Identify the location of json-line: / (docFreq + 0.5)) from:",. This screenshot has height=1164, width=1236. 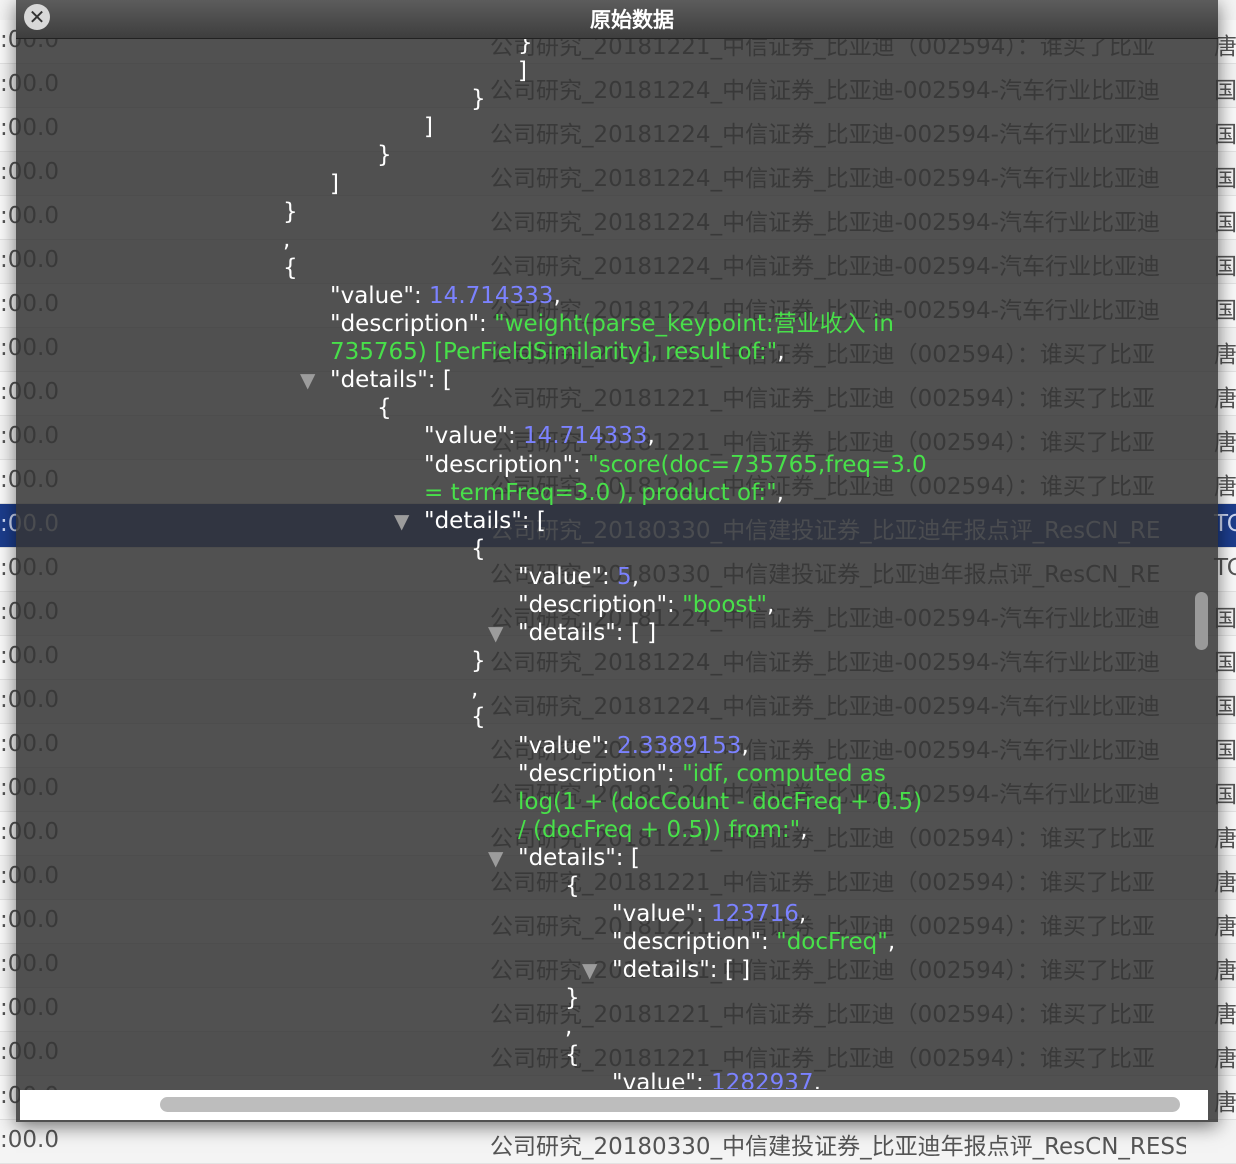
(663, 830).